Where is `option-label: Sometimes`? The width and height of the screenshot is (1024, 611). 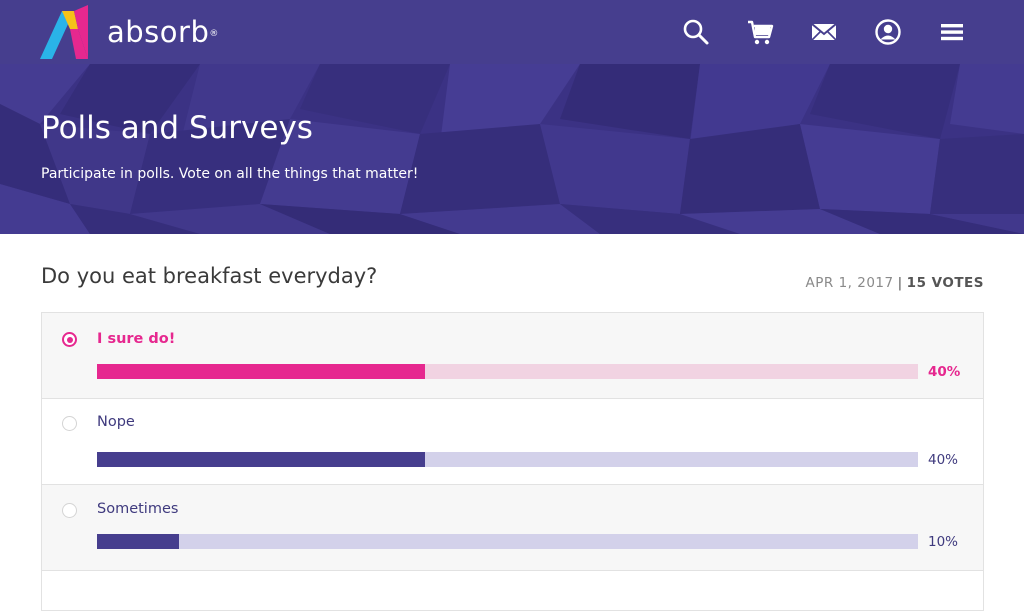
option-label: Sometimes is located at coordinates (138, 509).